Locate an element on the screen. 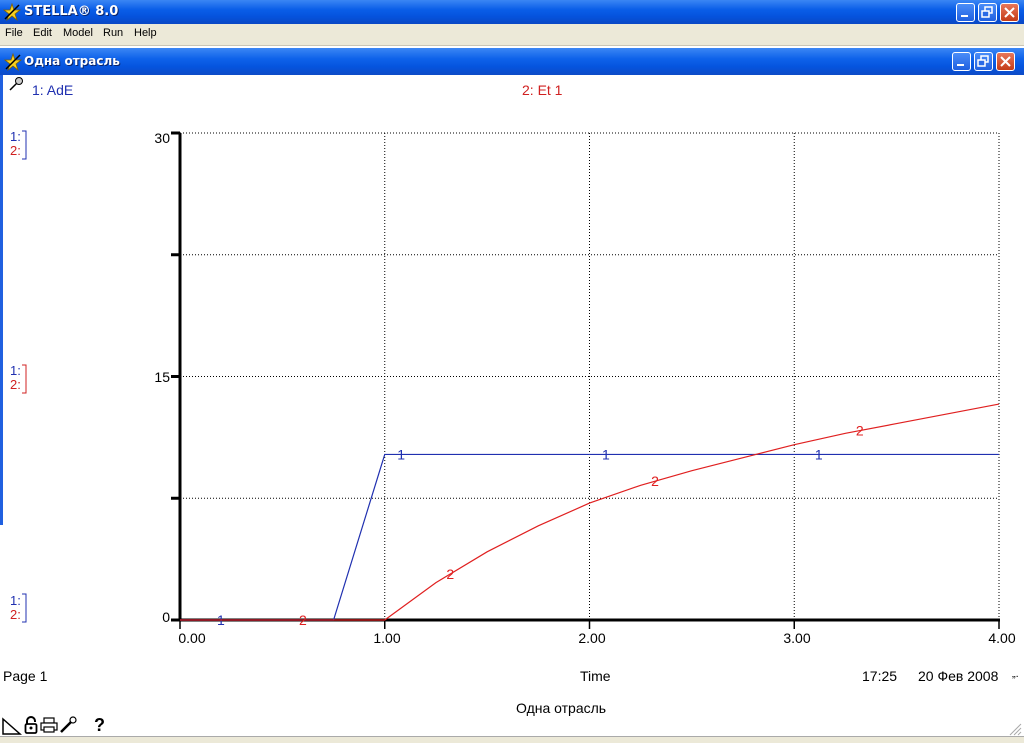 The width and height of the screenshot is (1024, 743). x-axis-label: Time is located at coordinates (595, 676).